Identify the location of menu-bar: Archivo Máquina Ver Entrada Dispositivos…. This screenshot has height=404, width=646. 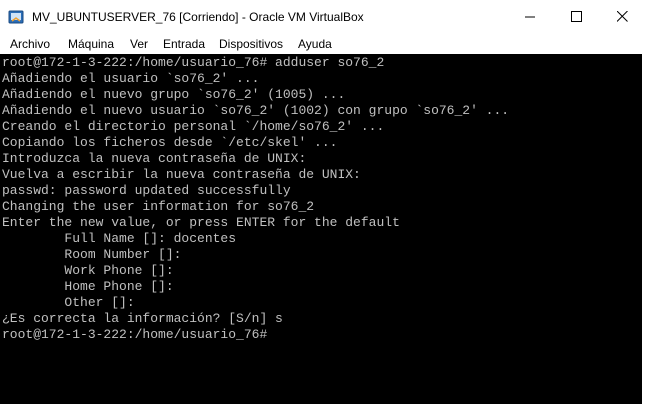
(323, 44).